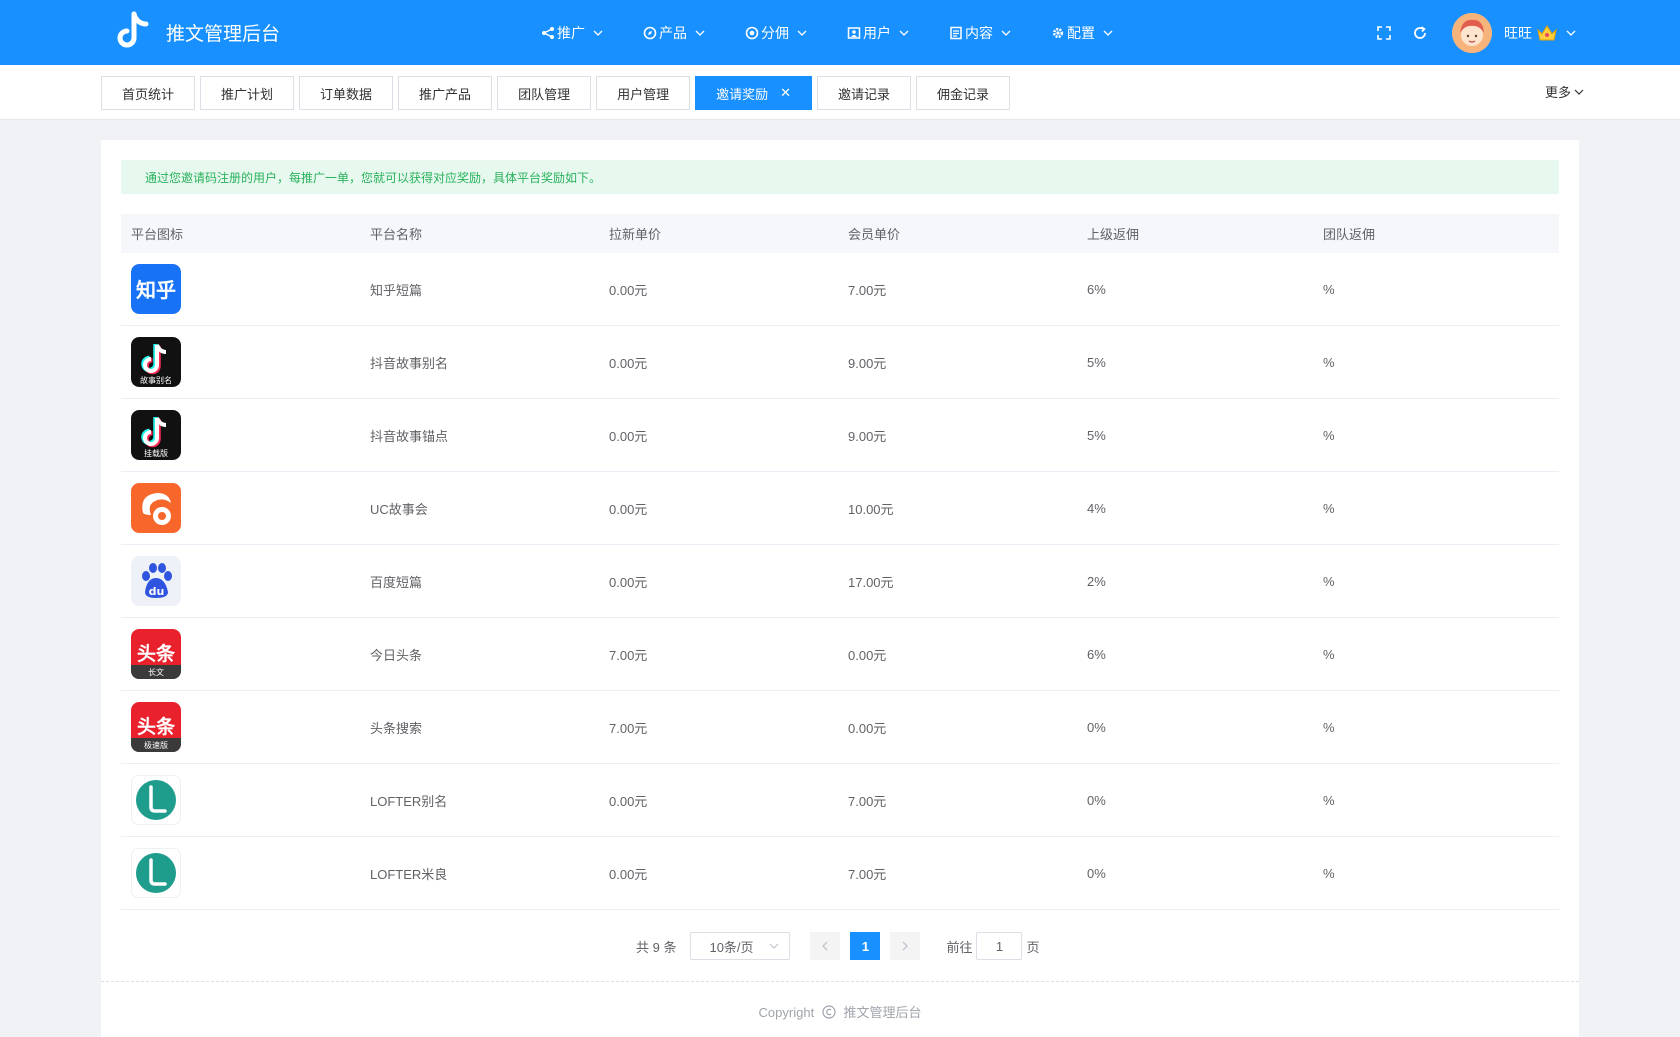  What do you see at coordinates (1096, 654) in the screenshot?
I see `upline-commission: 6%` at bounding box center [1096, 654].